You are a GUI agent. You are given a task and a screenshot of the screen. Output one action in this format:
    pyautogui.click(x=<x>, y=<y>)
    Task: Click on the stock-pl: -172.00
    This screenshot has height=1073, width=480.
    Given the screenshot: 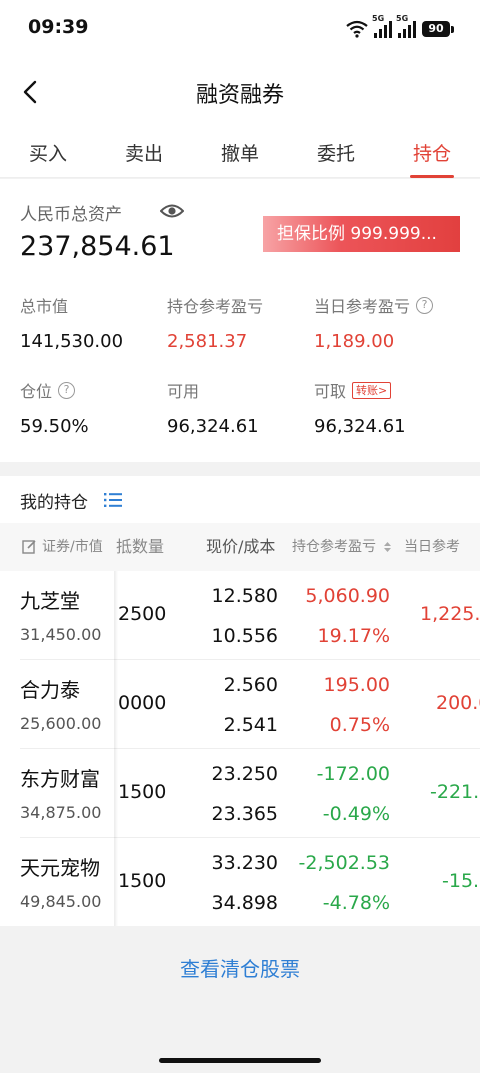 What is the action you would take?
    pyautogui.click(x=353, y=774)
    